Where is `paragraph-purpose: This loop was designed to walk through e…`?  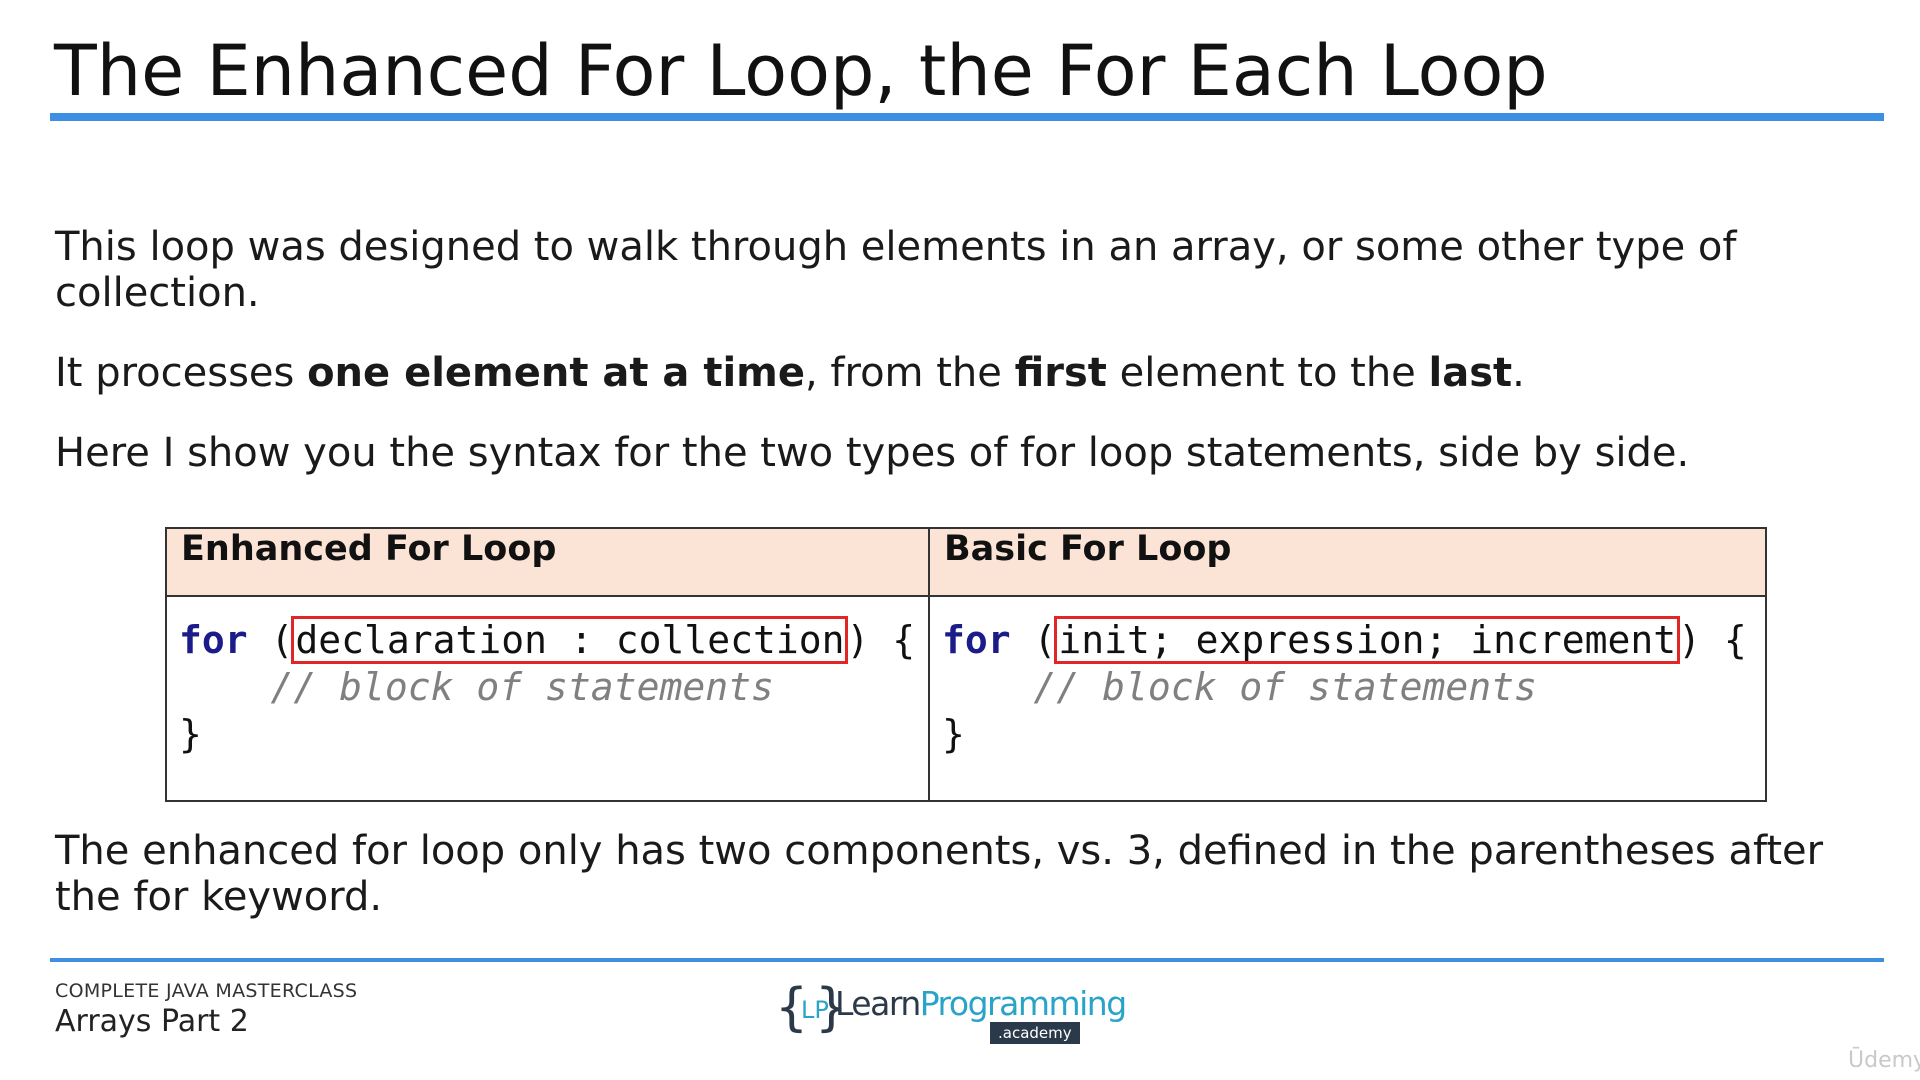 paragraph-purpose: This loop was designed to walk through e… is located at coordinates (896, 270).